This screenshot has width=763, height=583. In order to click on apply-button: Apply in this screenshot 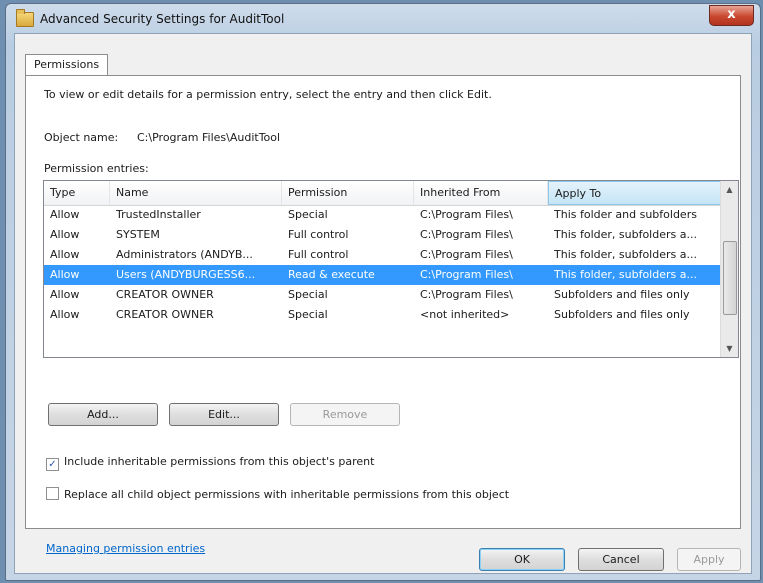, I will do `click(709, 559)`.